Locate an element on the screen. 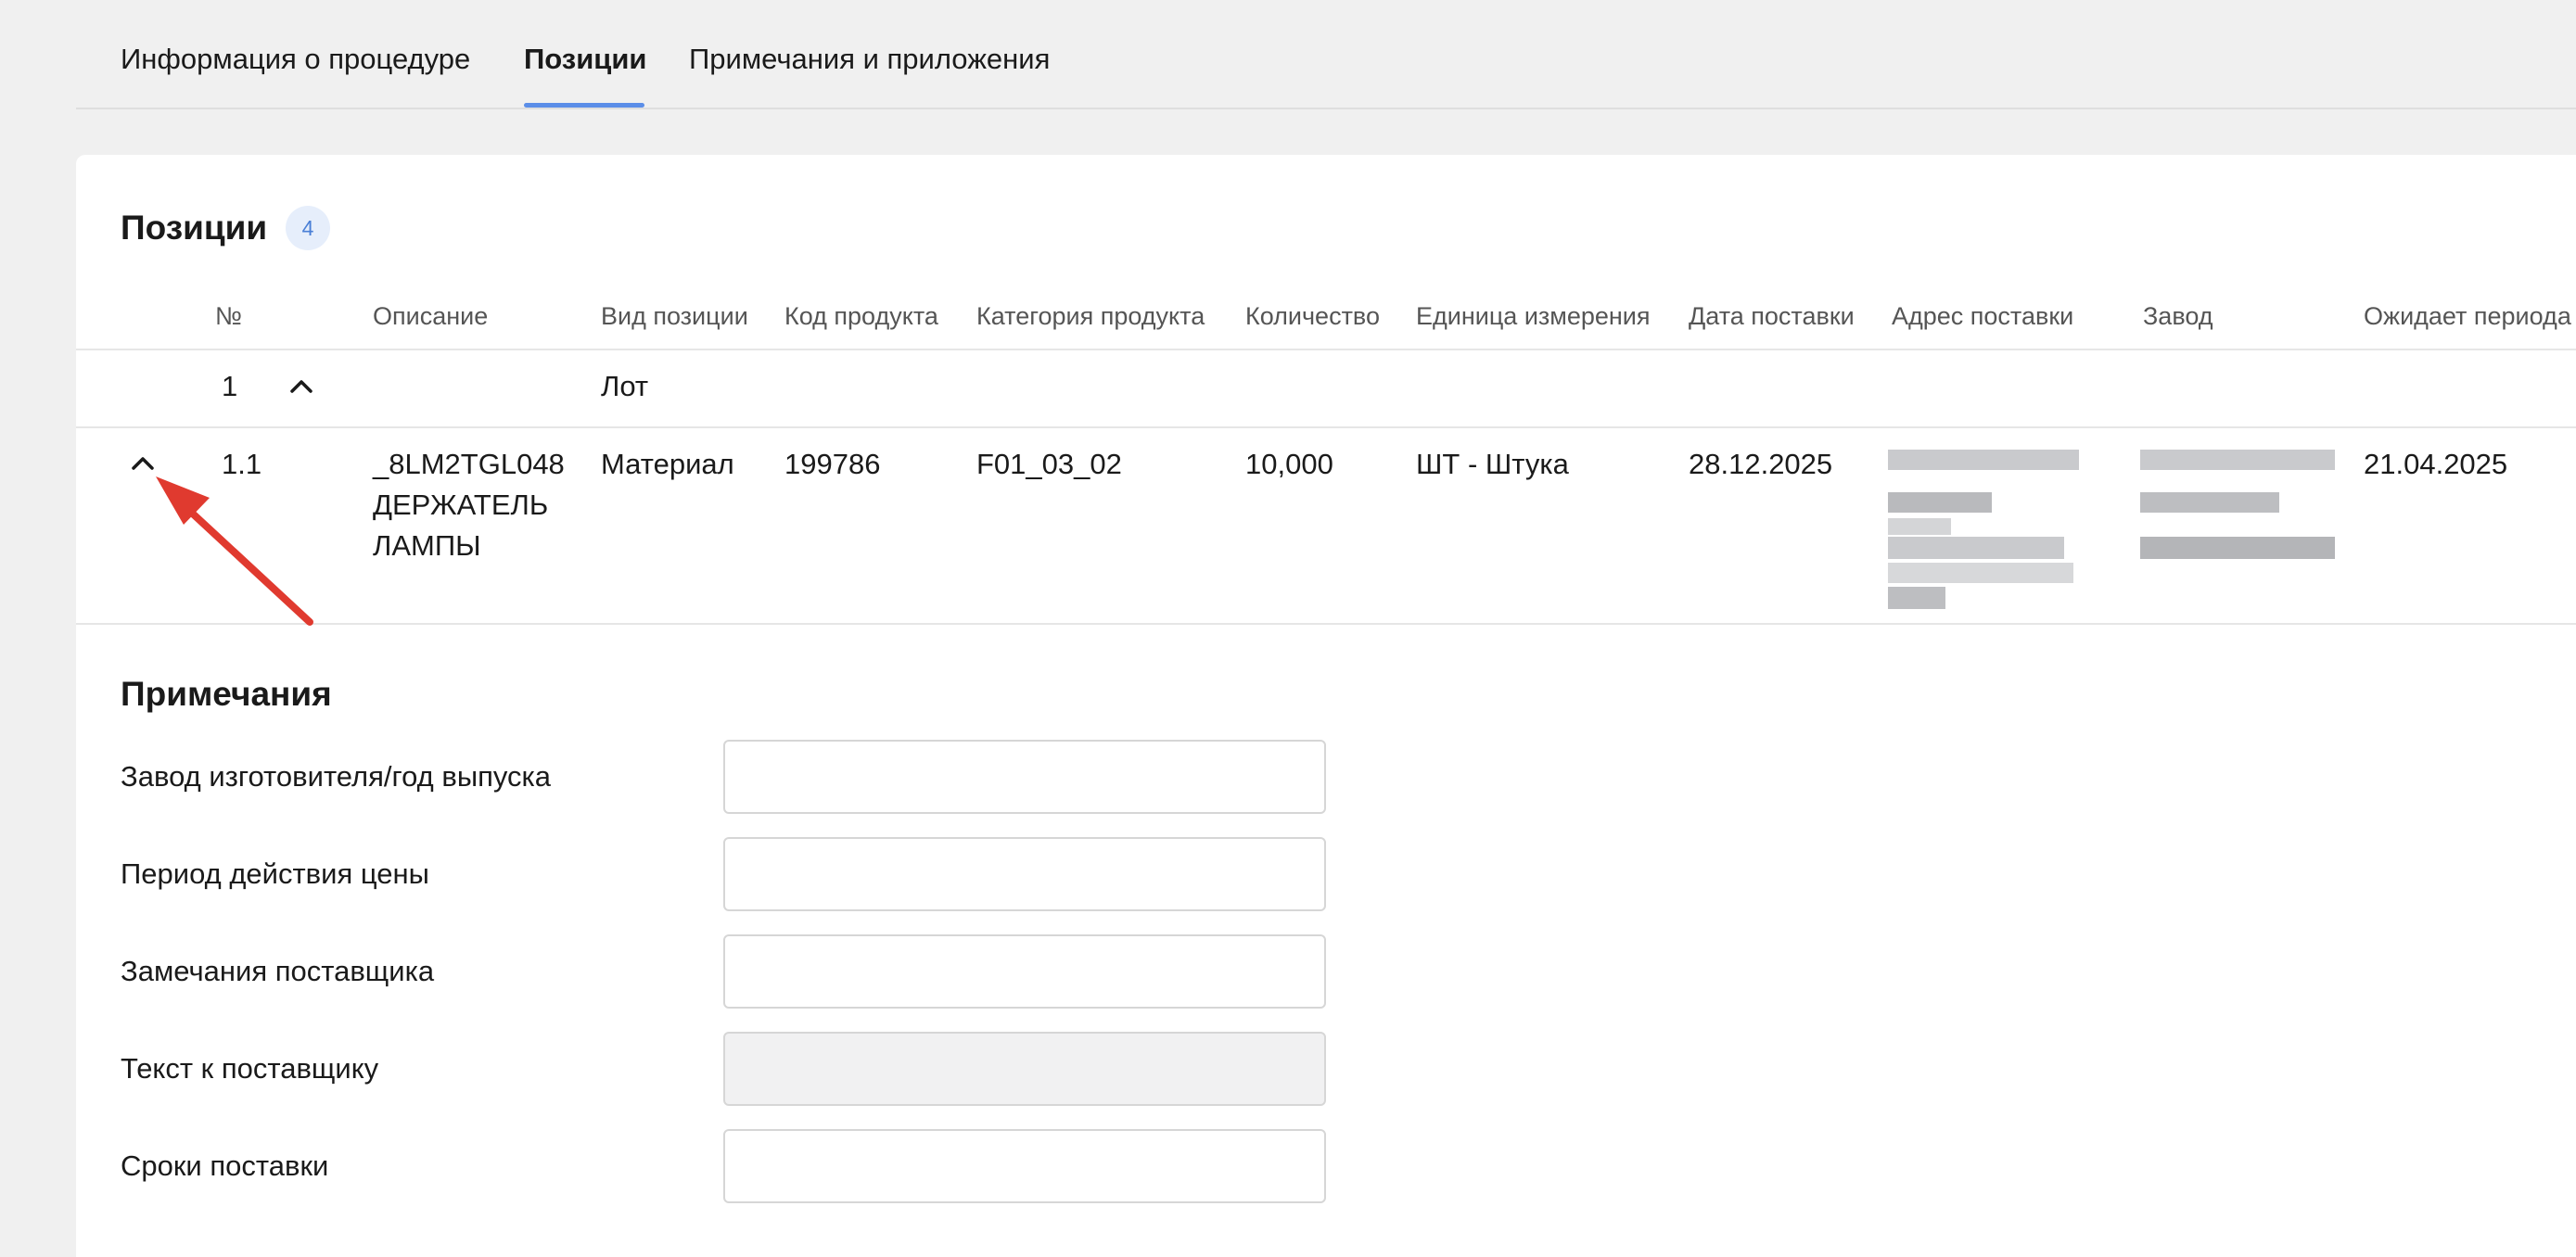 The height and width of the screenshot is (1257, 2576). column-header-delivery-address: Адрес поставки is located at coordinates (1983, 316).